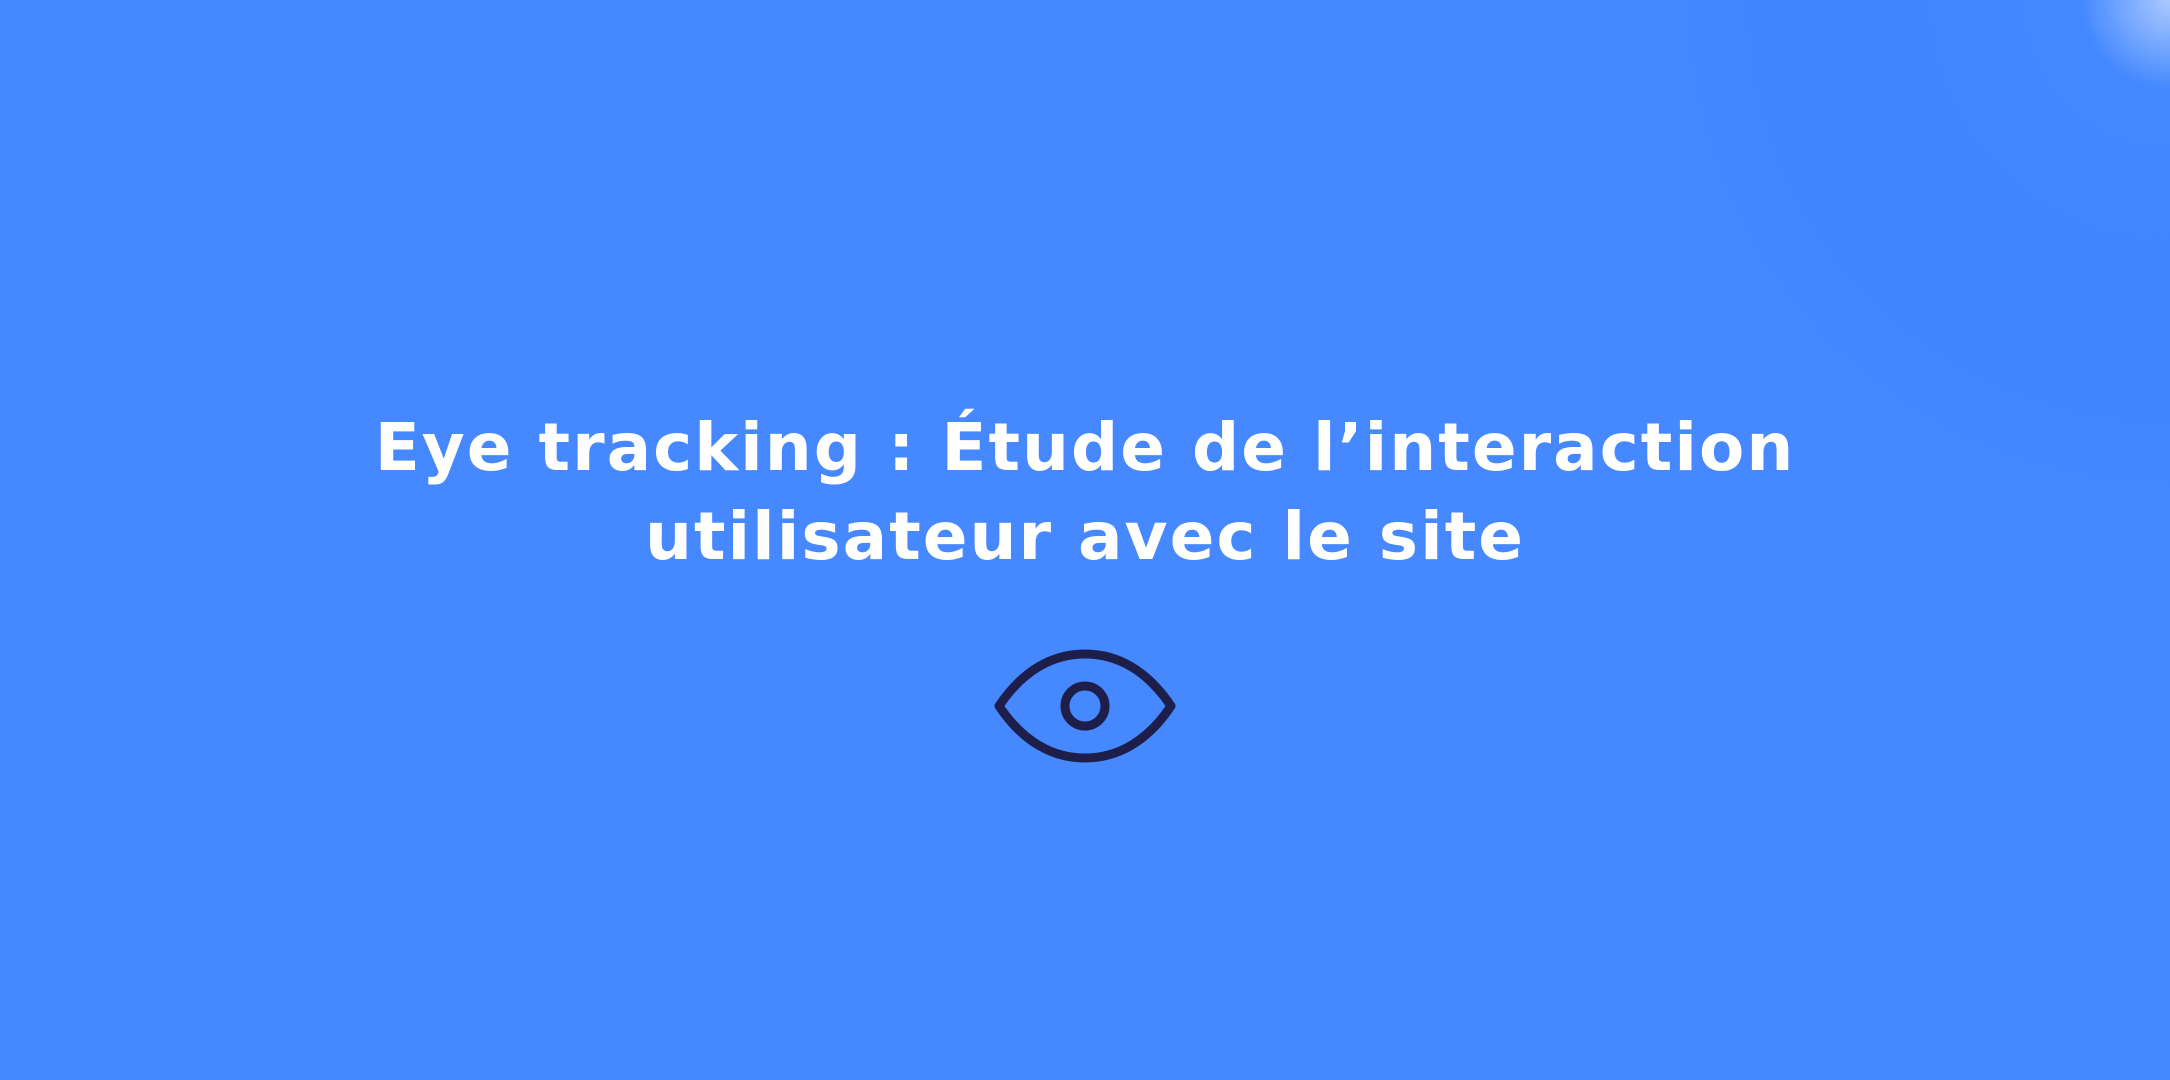  I want to click on eye-icon, so click(1085, 706).